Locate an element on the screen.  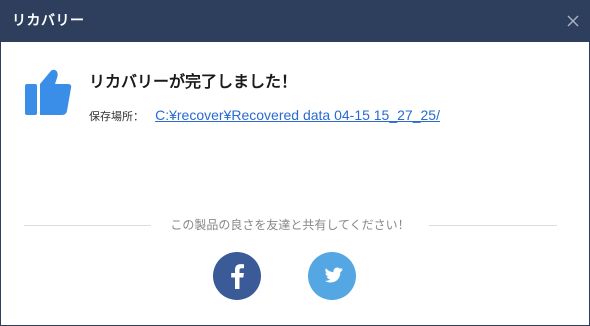
facebook-share-button is located at coordinates (237, 276).